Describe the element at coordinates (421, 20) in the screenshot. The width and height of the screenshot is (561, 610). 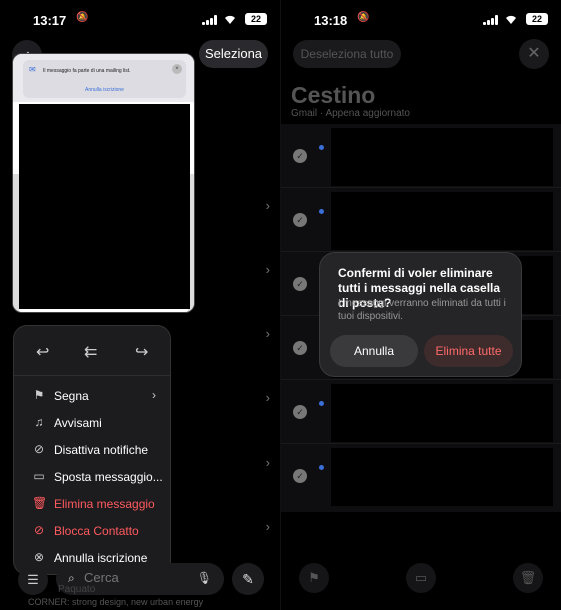
I see `status-bar: 13:18 🔕 22` at that location.